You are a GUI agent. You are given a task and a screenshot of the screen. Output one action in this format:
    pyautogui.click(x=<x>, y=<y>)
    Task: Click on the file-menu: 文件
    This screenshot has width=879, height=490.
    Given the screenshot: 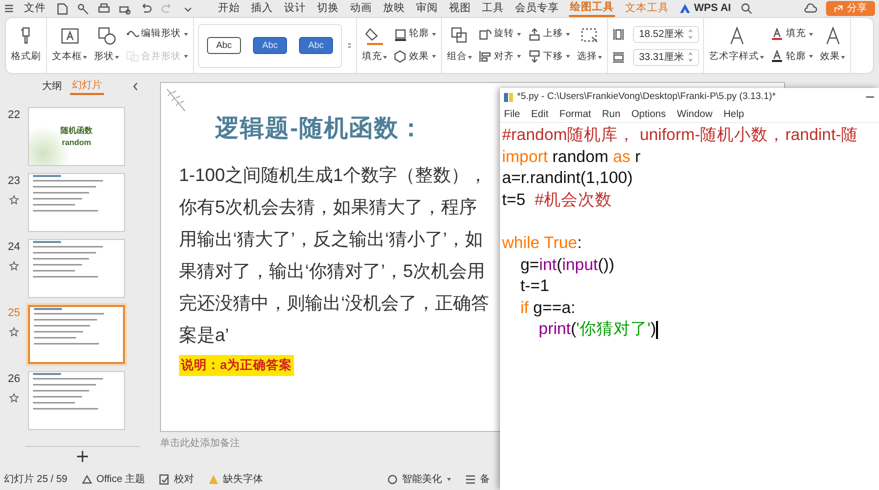 What is the action you would take?
    pyautogui.click(x=35, y=8)
    